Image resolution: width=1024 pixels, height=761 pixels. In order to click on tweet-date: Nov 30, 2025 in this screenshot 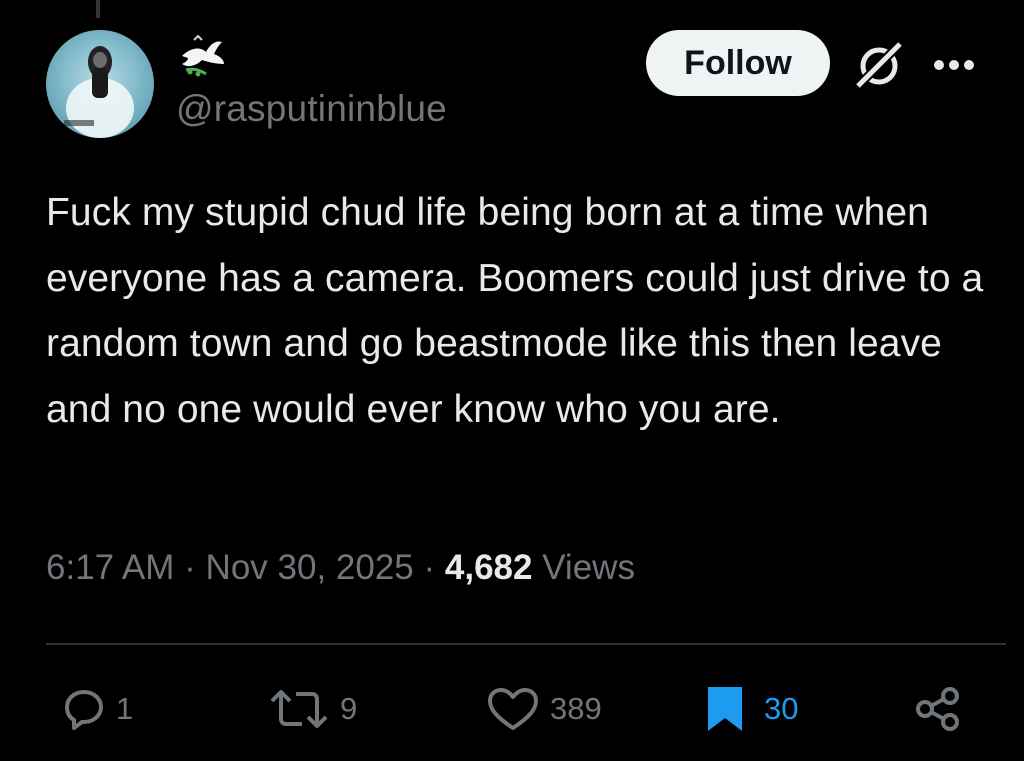, I will do `click(310, 567)`.